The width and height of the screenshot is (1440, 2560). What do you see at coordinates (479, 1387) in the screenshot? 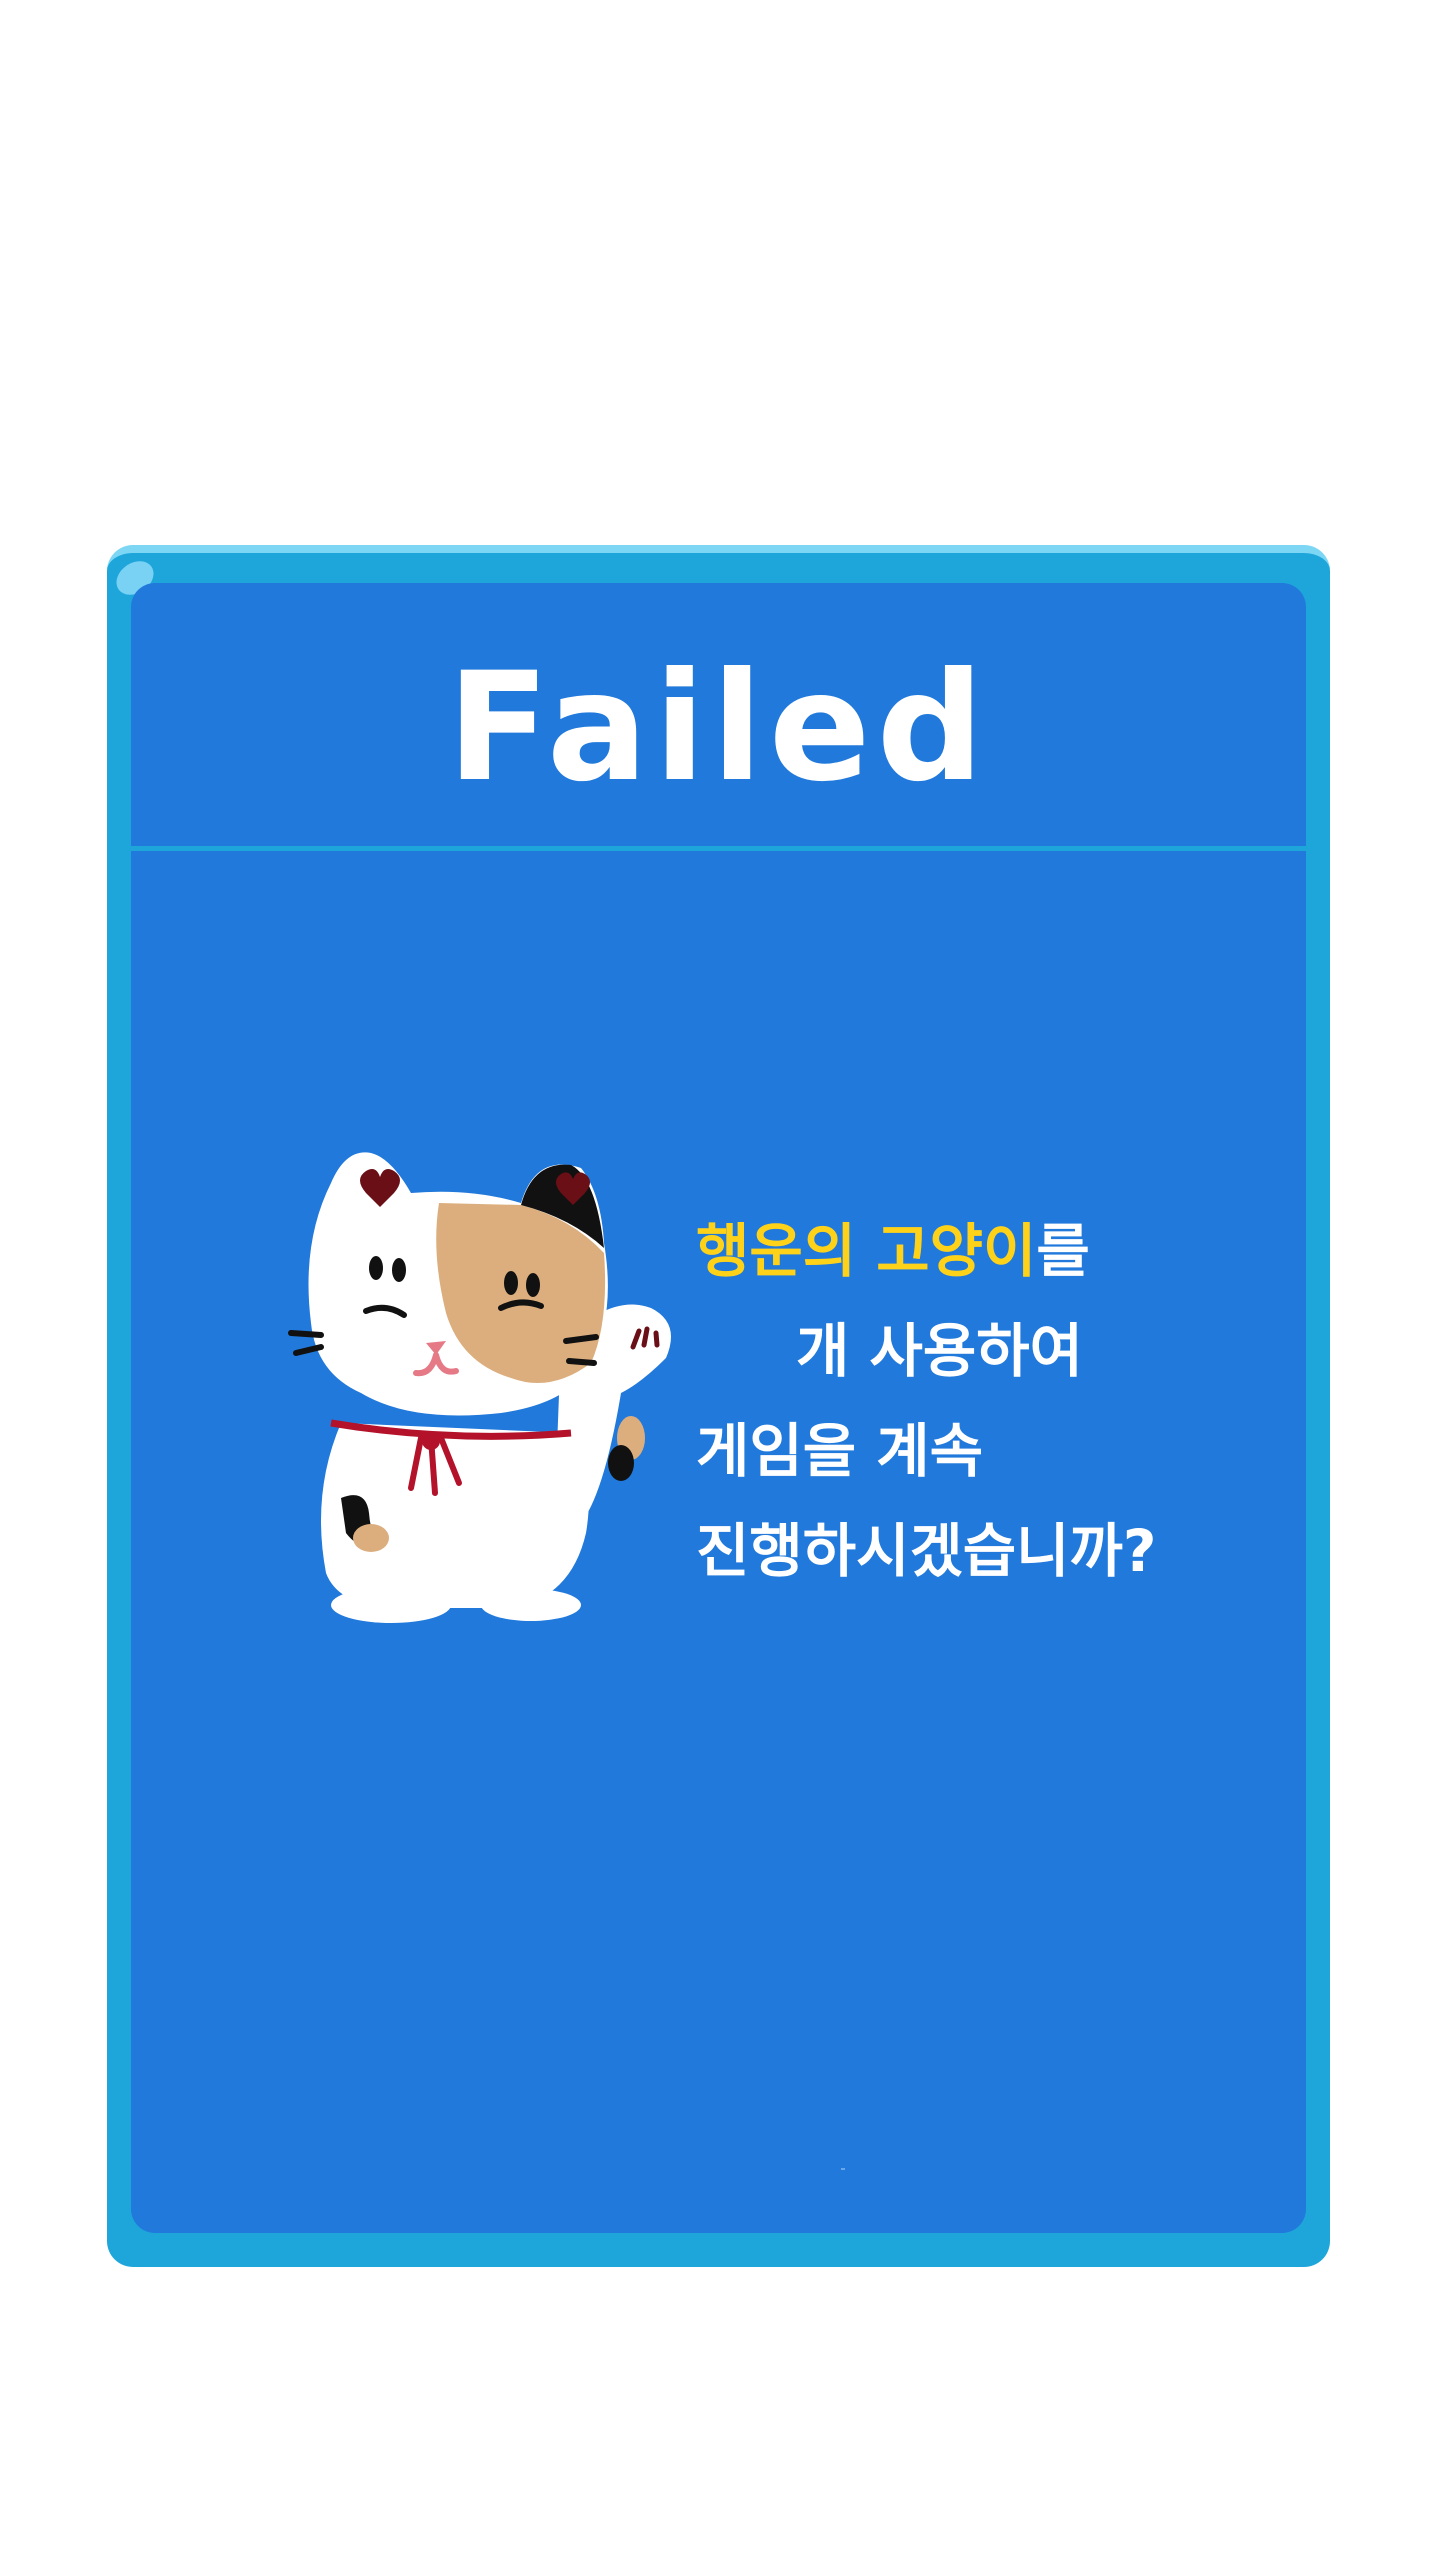
I see `lucky-cat-icon` at bounding box center [479, 1387].